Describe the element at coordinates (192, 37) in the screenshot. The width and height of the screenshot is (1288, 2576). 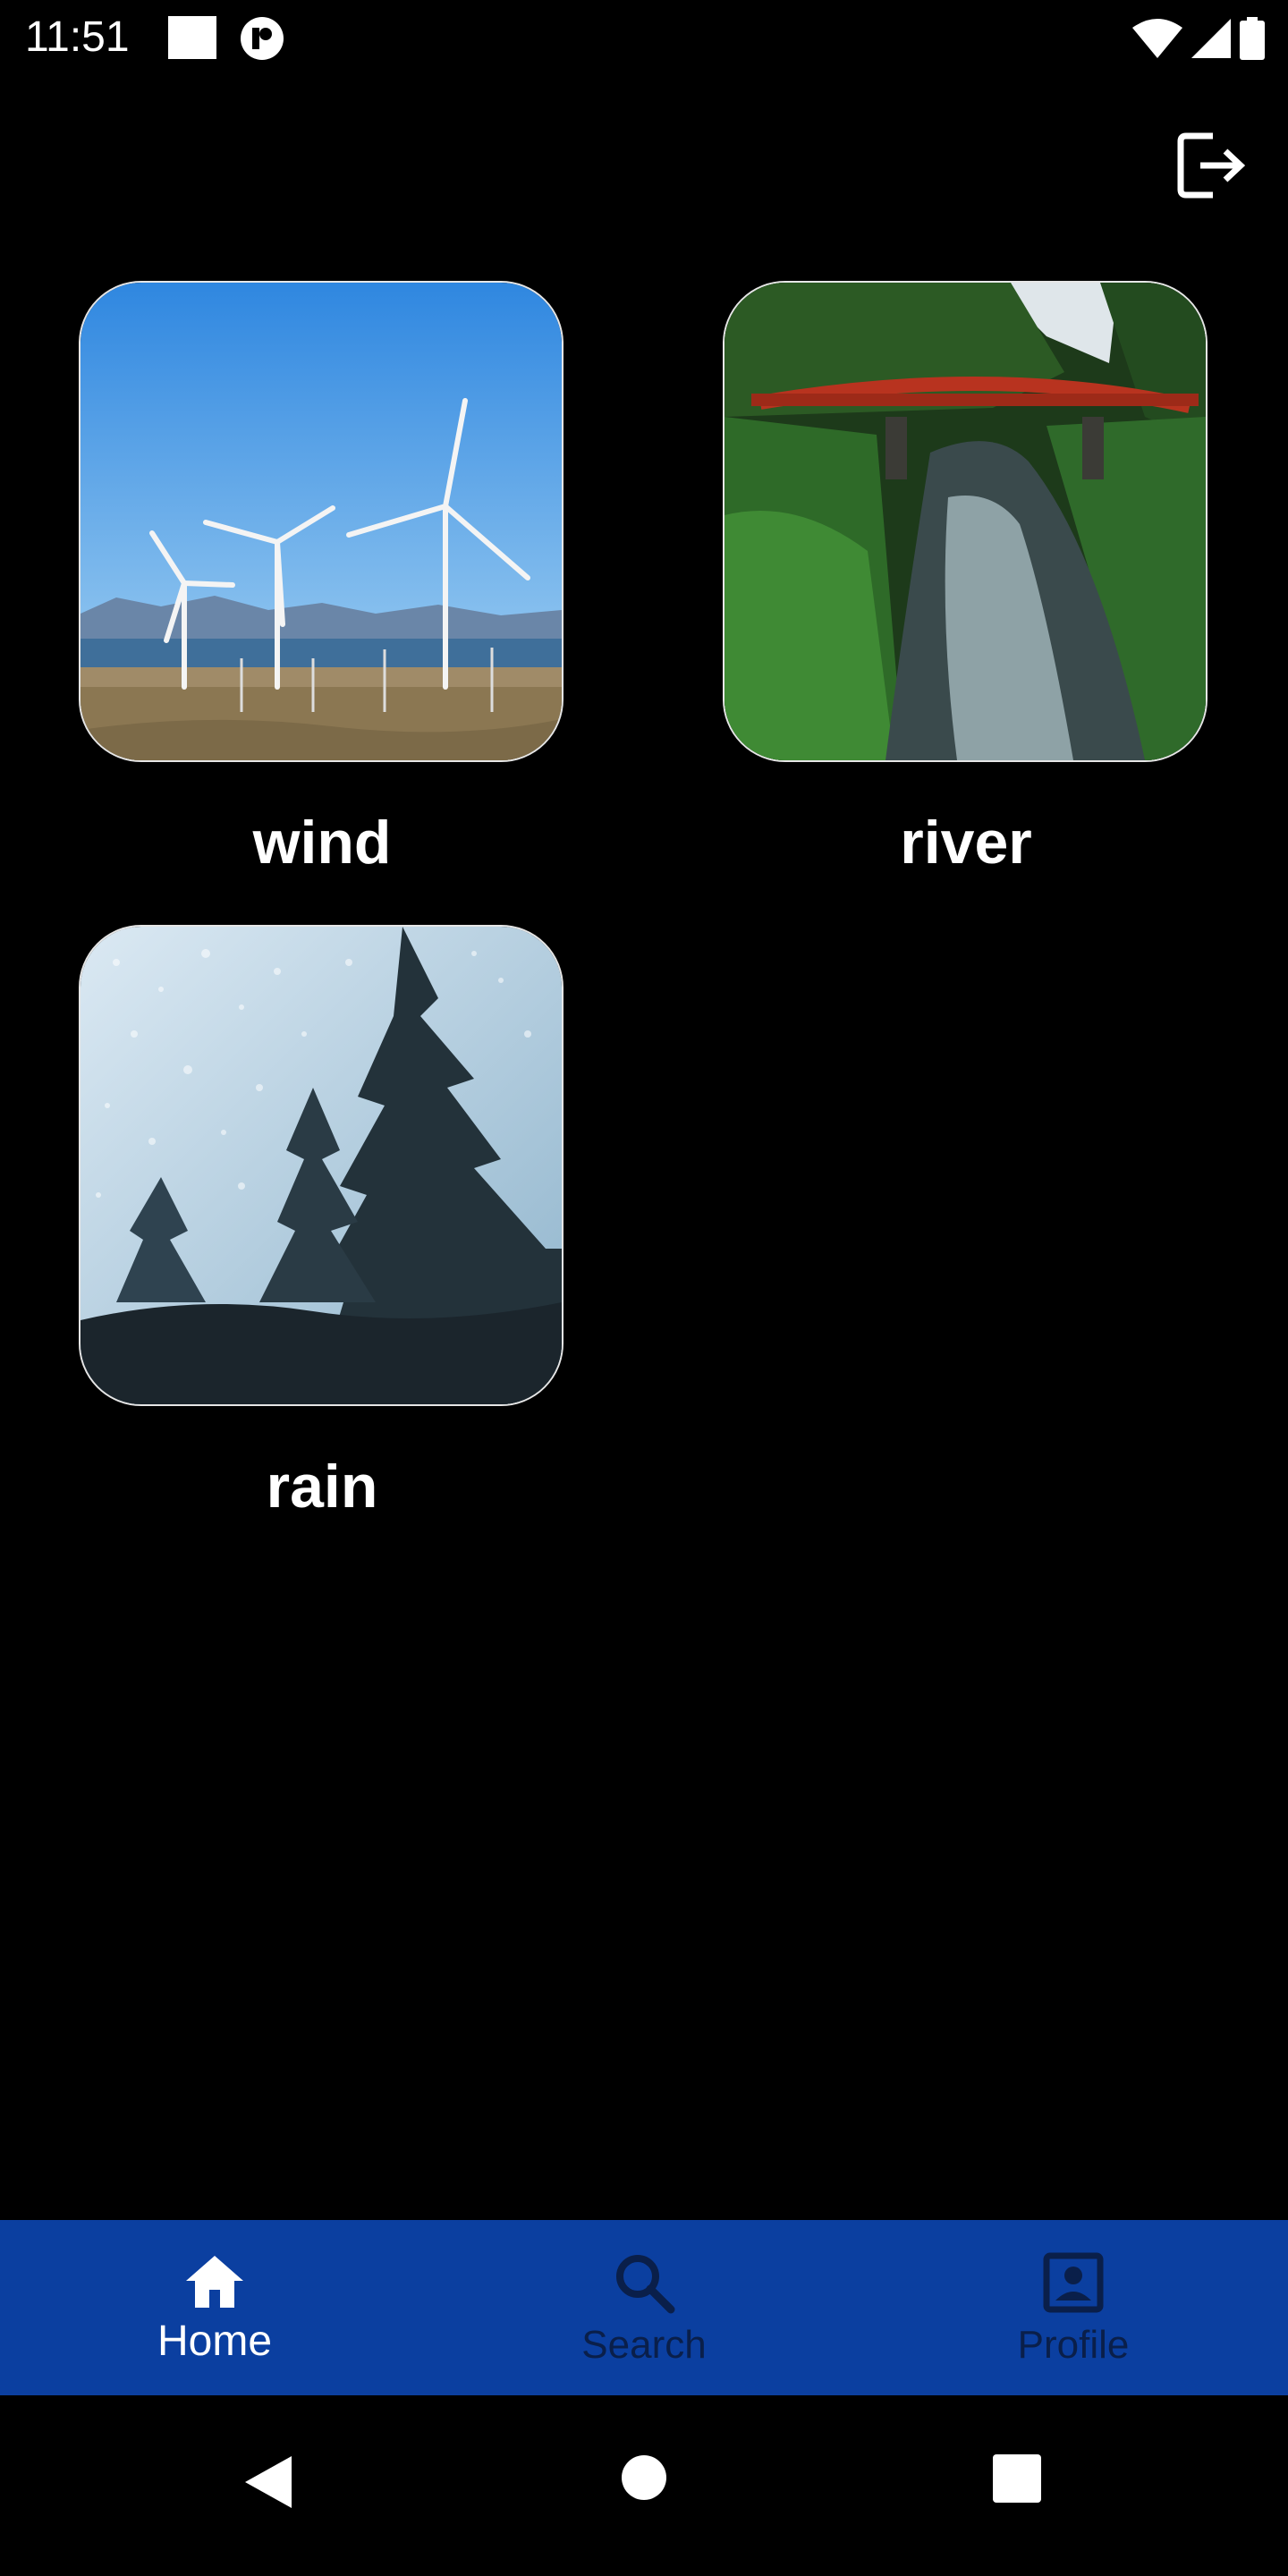
I see `notification-square-icon` at that location.